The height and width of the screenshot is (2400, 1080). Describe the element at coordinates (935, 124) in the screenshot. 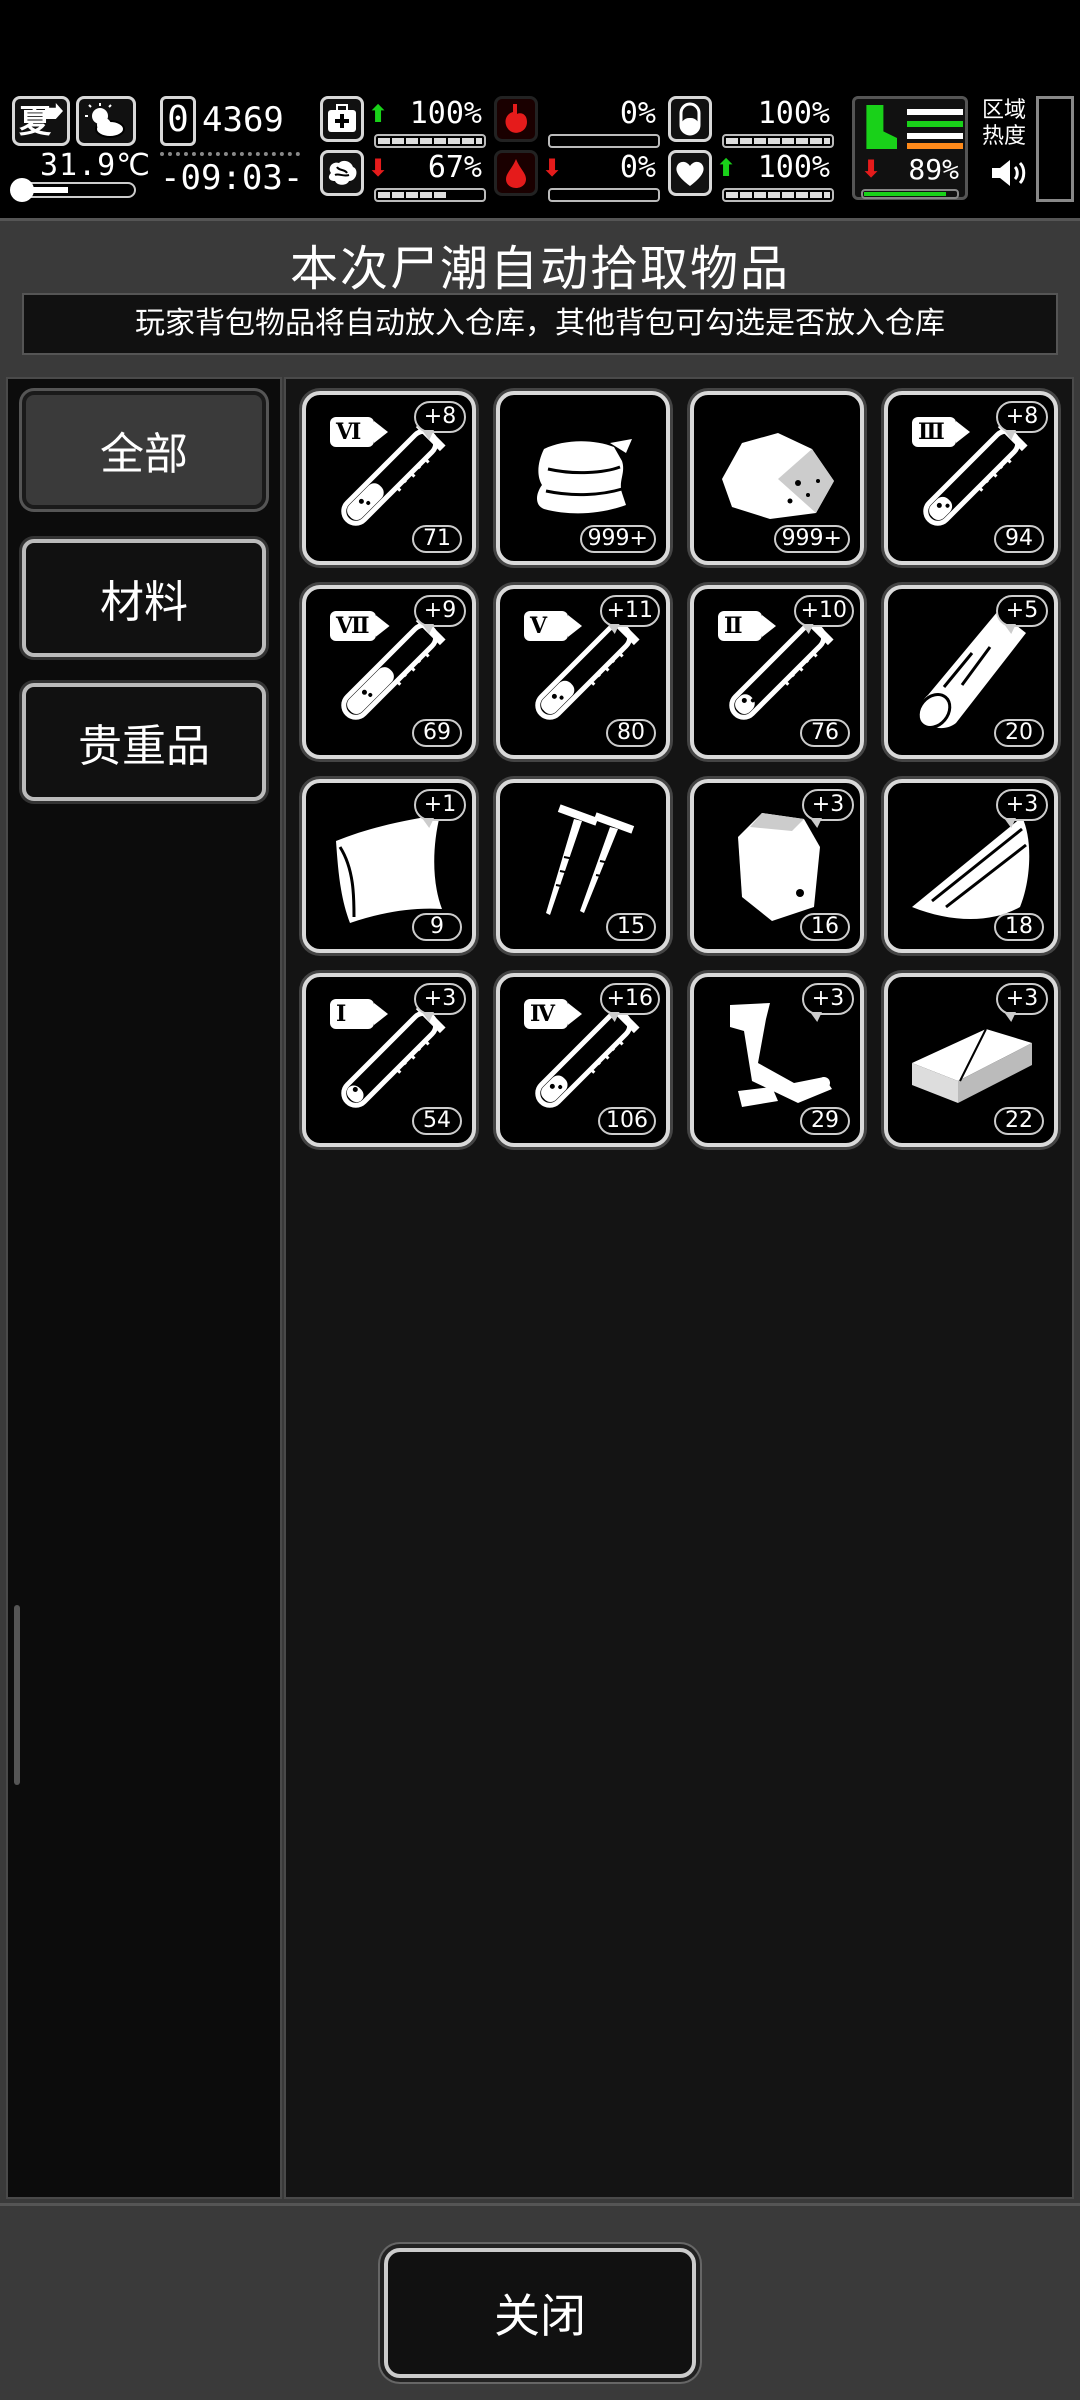

I see `stripe-green` at that location.